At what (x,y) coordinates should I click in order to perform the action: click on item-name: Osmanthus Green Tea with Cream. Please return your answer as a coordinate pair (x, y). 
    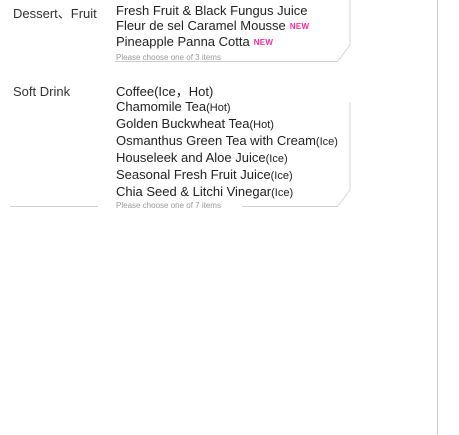
    Looking at the image, I should click on (216, 140).